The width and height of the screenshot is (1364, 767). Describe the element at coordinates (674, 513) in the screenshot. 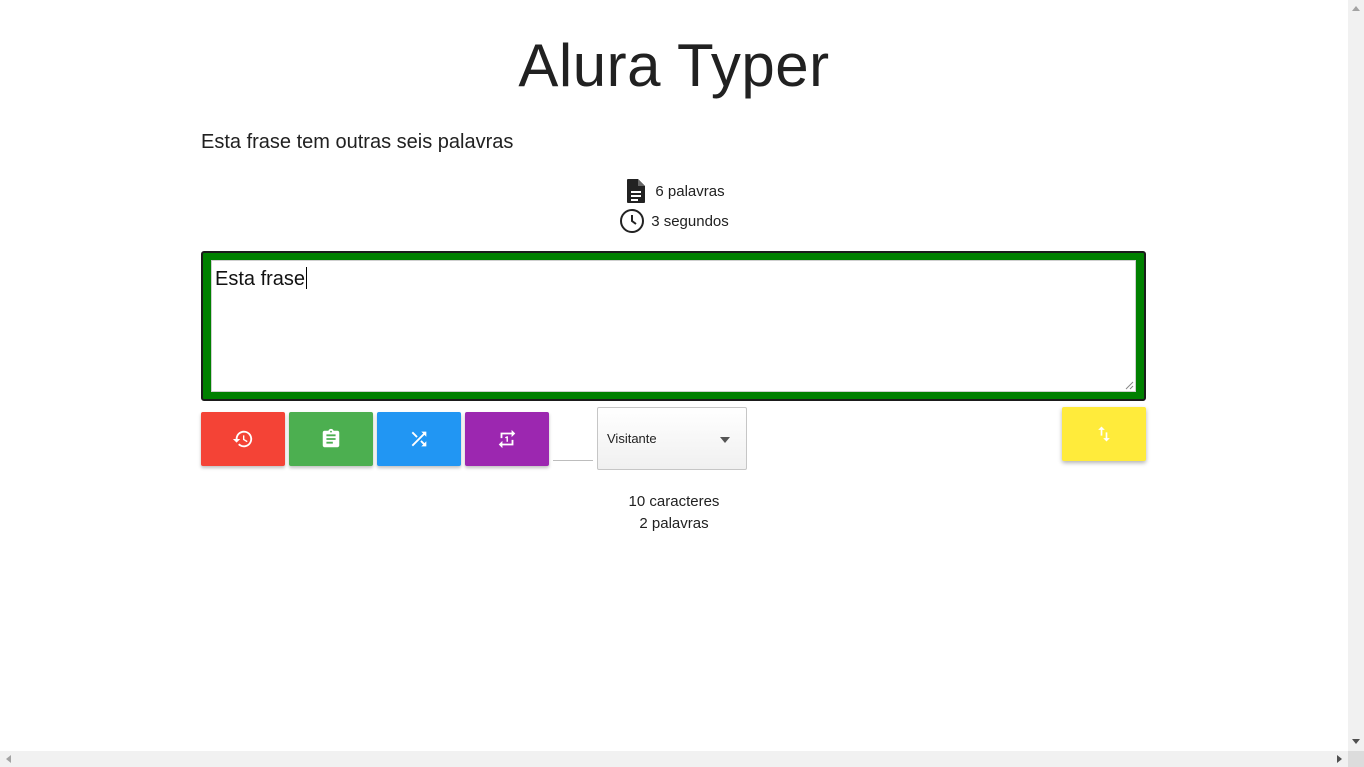

I see `typing-counters: 10 caracteres 2 palavras` at that location.